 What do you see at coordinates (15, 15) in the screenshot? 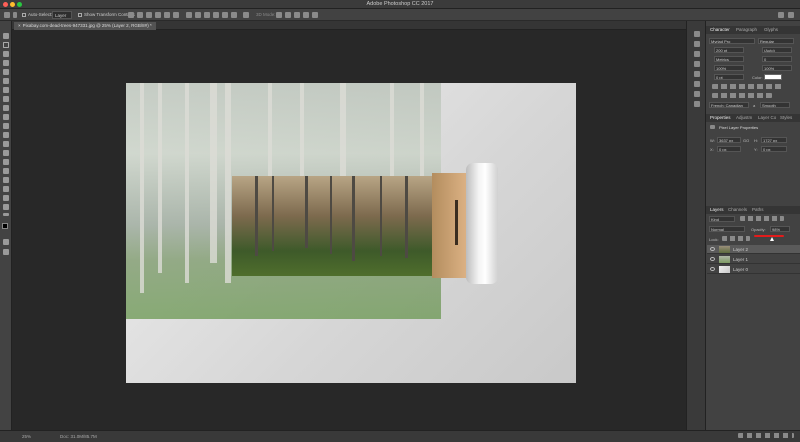
I see `tool-preset-chevron-icon` at bounding box center [15, 15].